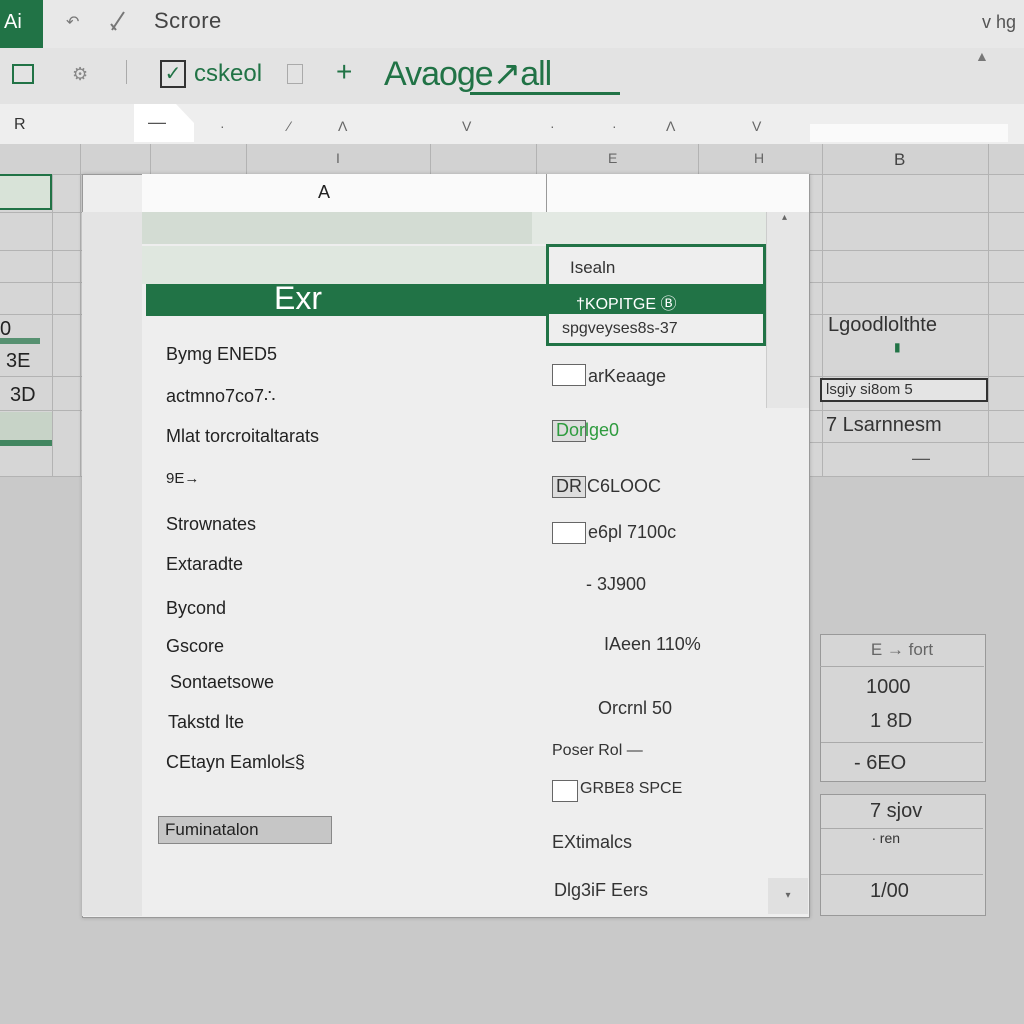  I want to click on name-box: R, so click(20, 125).